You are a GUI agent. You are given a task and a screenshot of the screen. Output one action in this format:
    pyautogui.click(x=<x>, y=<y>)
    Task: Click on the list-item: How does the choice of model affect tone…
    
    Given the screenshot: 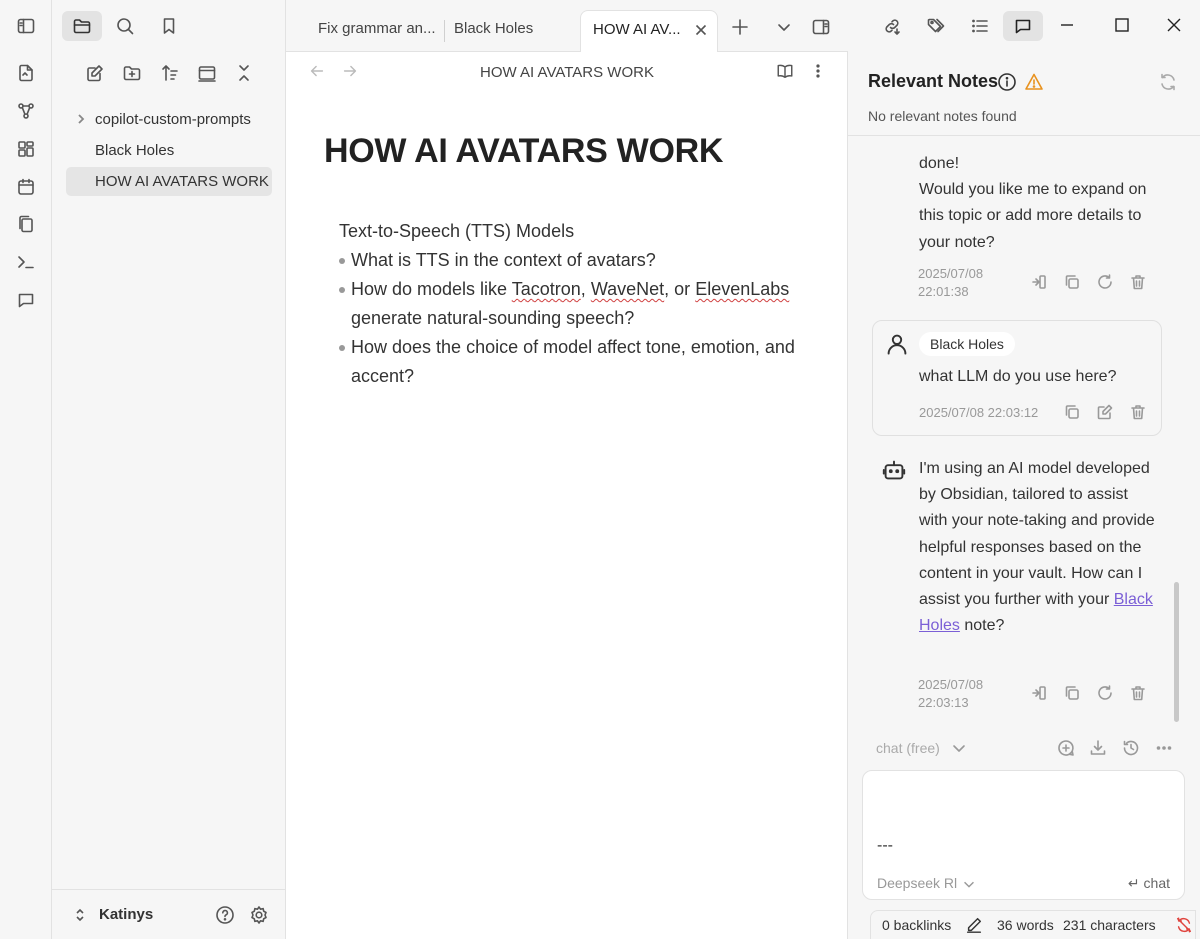 What is the action you would take?
    pyautogui.click(x=574, y=362)
    